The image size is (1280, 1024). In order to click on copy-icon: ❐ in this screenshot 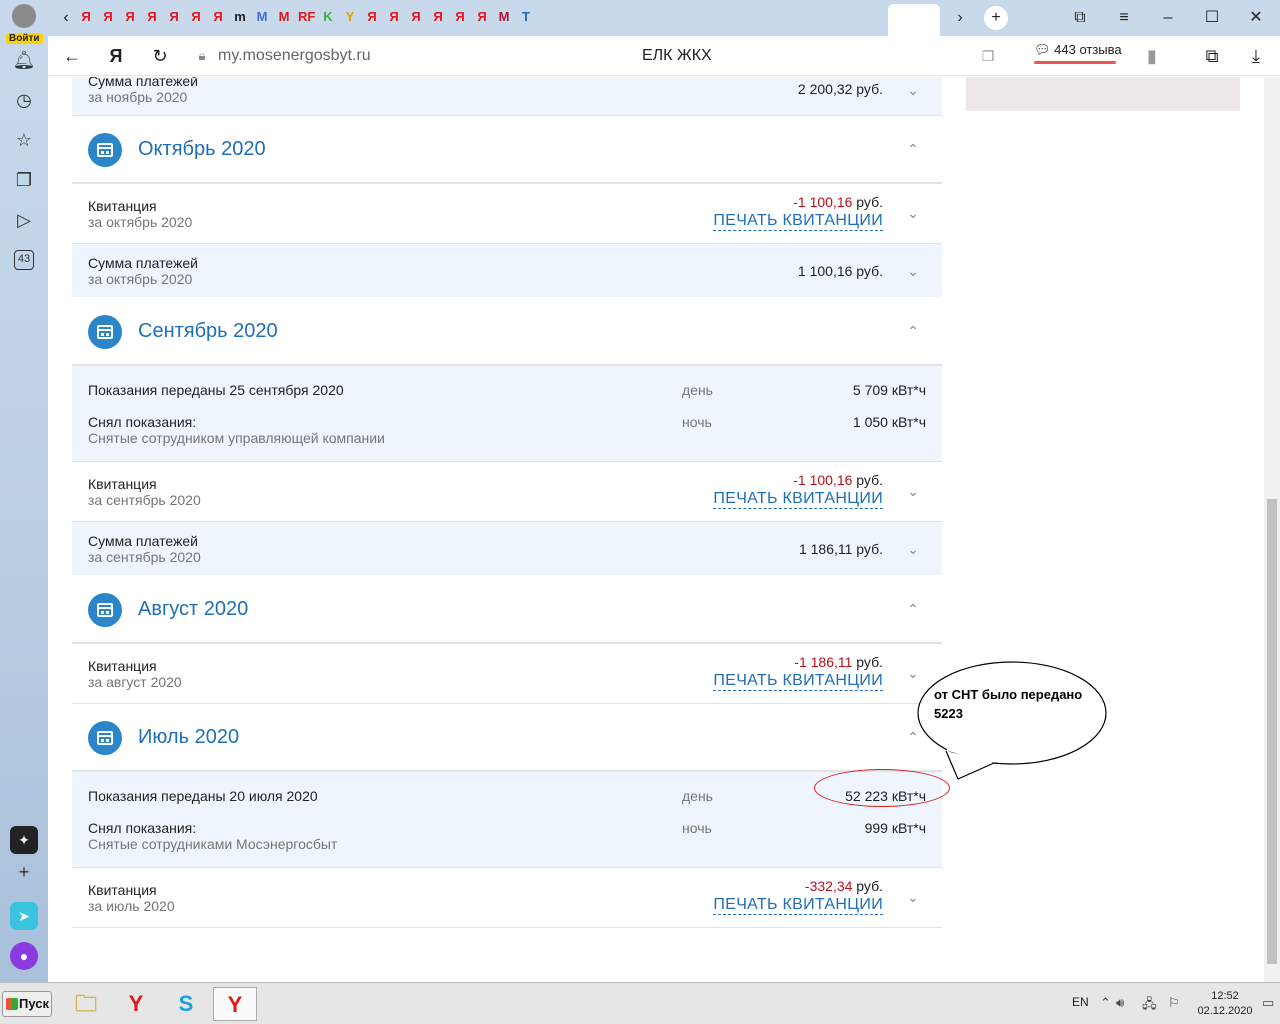, I will do `click(988, 56)`.